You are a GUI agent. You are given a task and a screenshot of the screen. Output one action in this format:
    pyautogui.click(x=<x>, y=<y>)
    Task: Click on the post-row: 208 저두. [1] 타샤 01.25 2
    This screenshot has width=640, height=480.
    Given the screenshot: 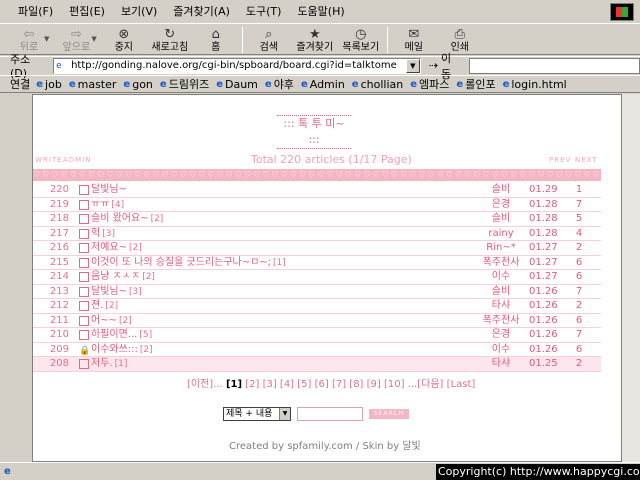 What is the action you would take?
    pyautogui.click(x=317, y=364)
    